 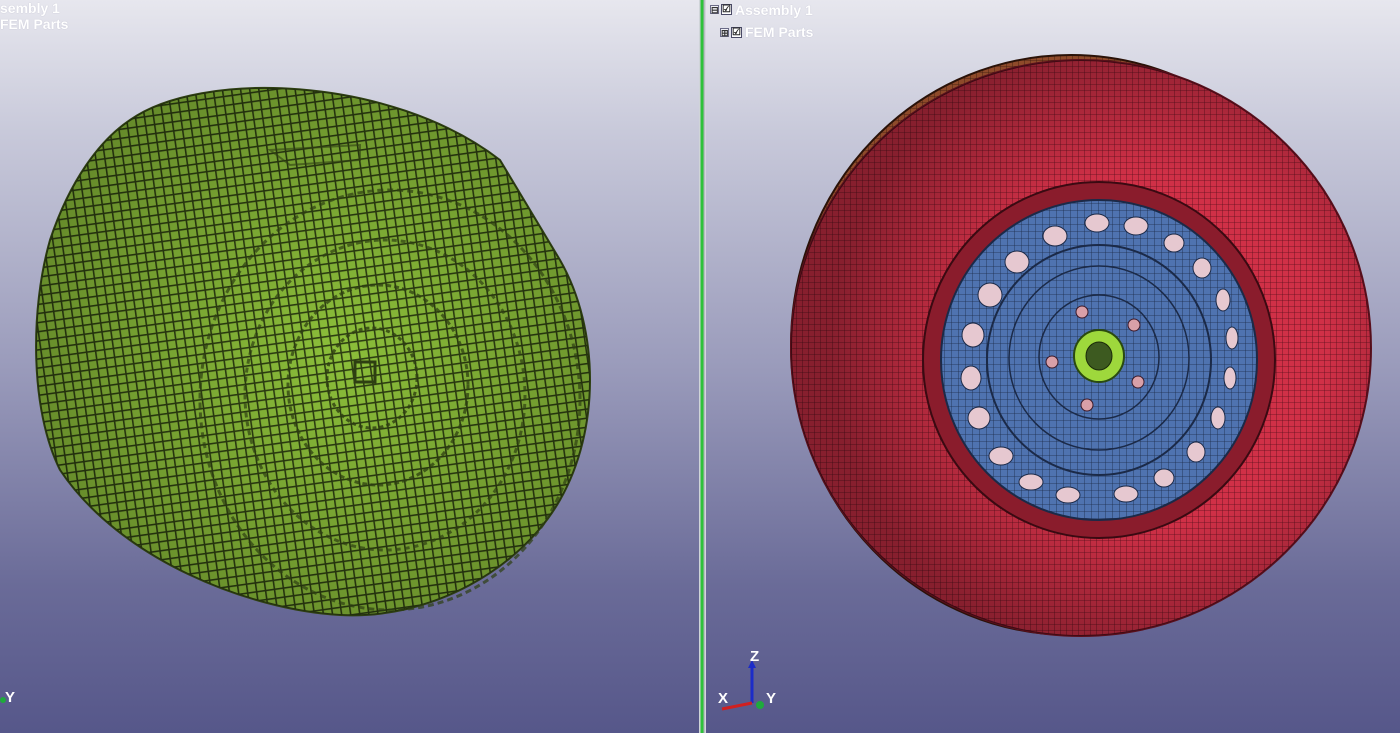 I want to click on assembly-tree-left: sembly 1 FEM Parts, so click(x=34, y=16).